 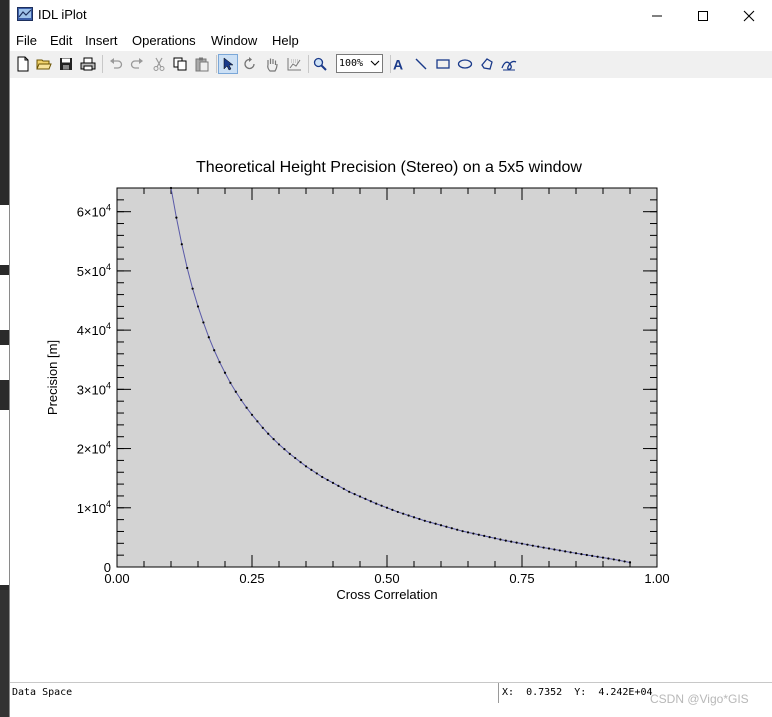 I want to click on rotate-icon, so click(x=249, y=63).